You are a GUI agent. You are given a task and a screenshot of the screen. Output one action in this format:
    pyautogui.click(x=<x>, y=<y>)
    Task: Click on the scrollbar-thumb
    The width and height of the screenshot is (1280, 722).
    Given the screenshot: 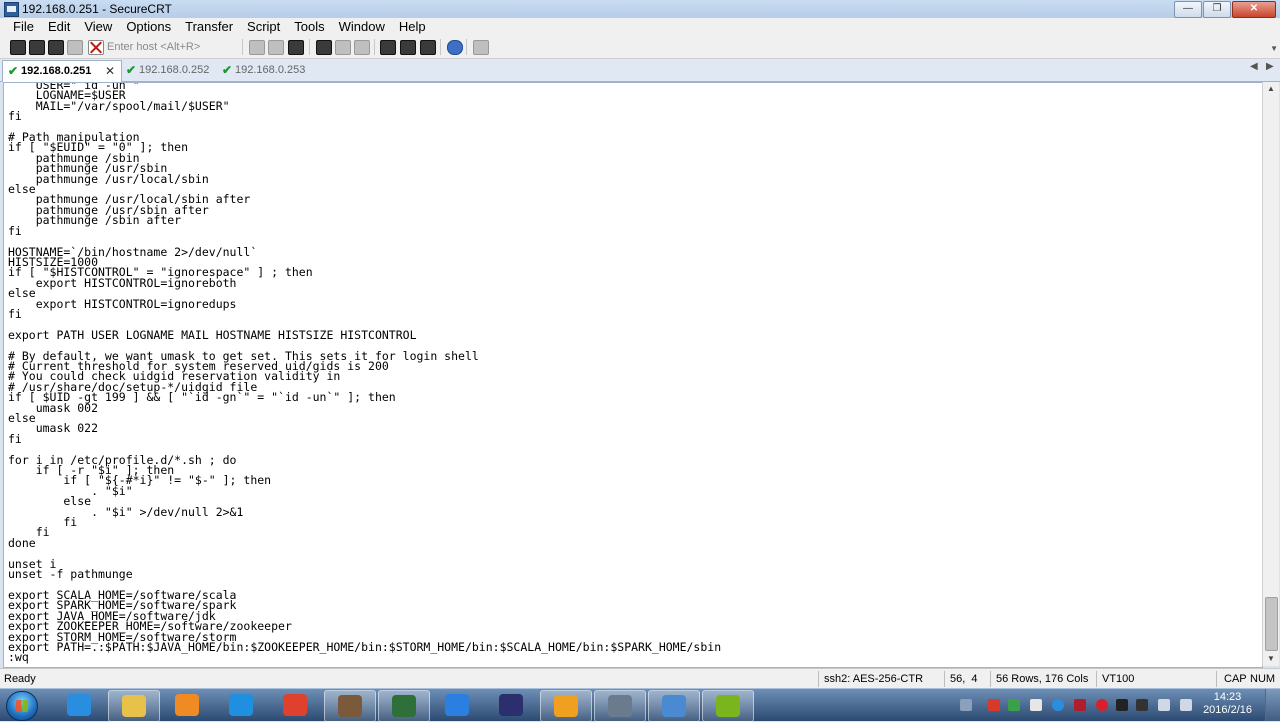 What is the action you would take?
    pyautogui.click(x=1271, y=624)
    